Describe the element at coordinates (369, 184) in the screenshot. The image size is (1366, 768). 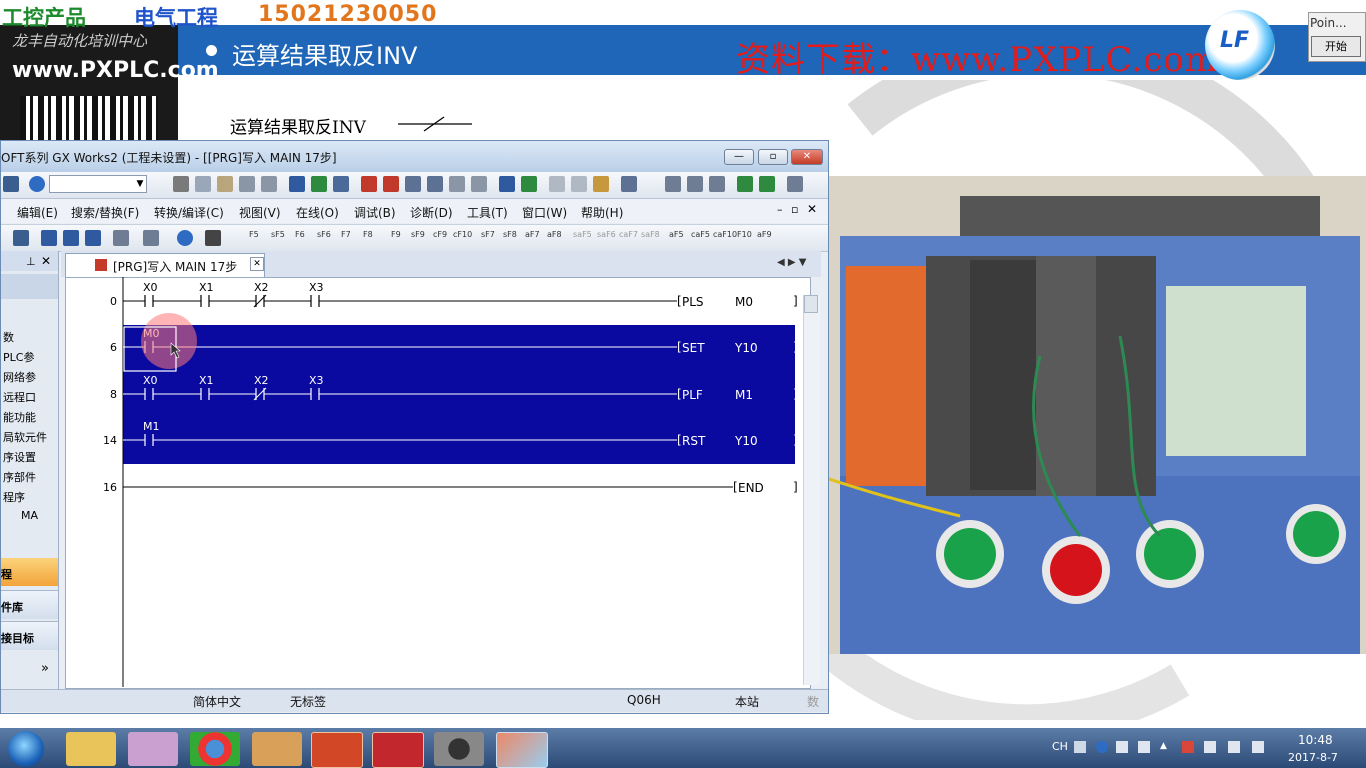
I see `monitor-start-icon` at that location.